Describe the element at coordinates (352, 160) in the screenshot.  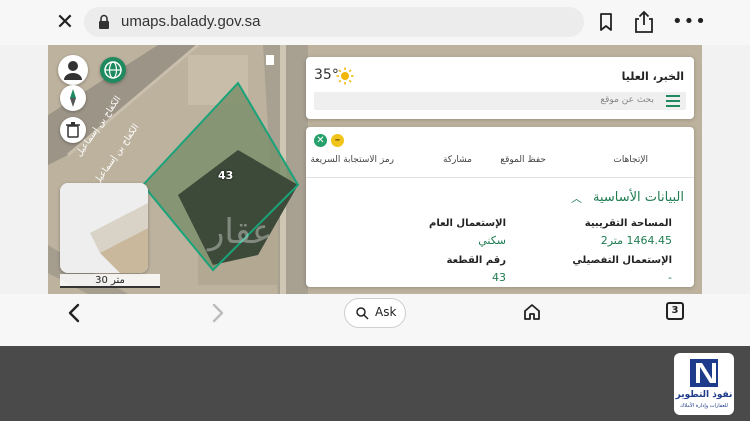
I see `qr-code-action: رمز الاستجابة السريعة` at that location.